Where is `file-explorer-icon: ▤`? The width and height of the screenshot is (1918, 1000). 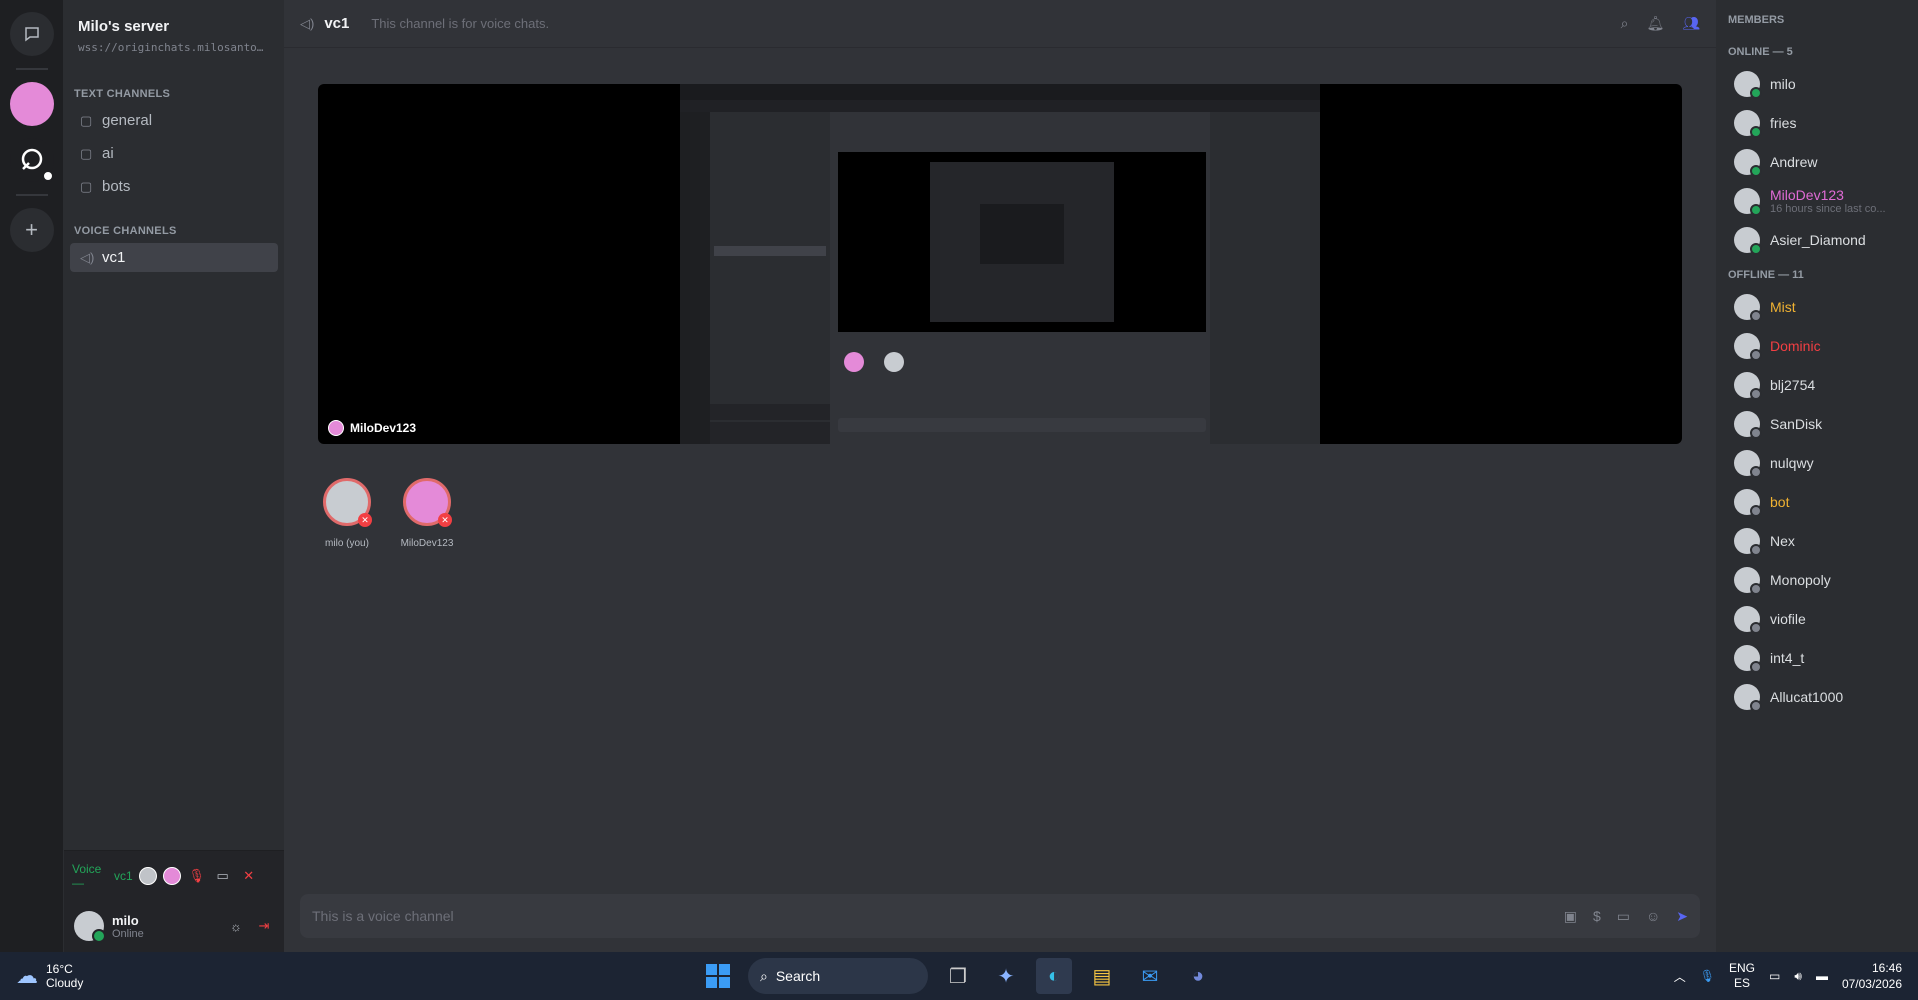 file-explorer-icon: ▤ is located at coordinates (1102, 976).